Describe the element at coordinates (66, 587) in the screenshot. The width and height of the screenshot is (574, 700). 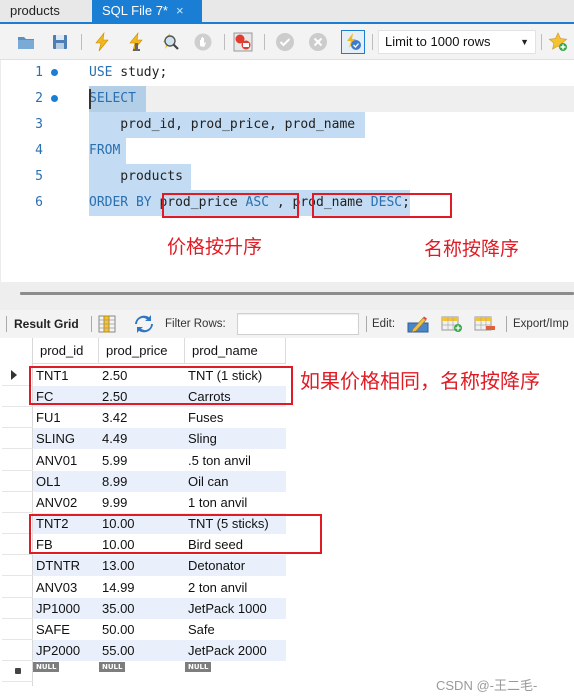
I see `cell-prod-id: ANV03` at that location.